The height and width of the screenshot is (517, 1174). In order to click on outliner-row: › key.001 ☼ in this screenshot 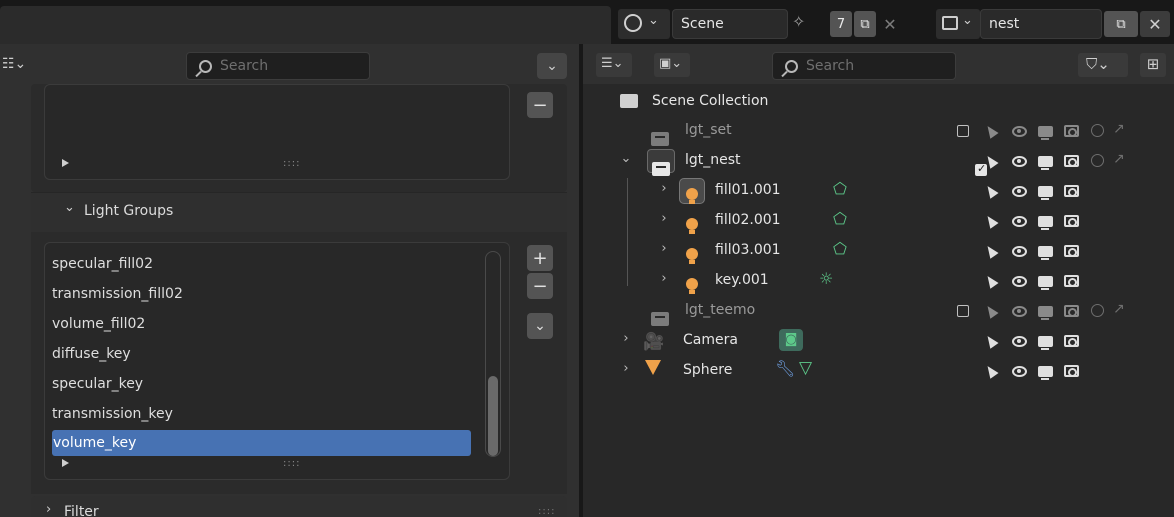, I will do `click(878, 281)`.